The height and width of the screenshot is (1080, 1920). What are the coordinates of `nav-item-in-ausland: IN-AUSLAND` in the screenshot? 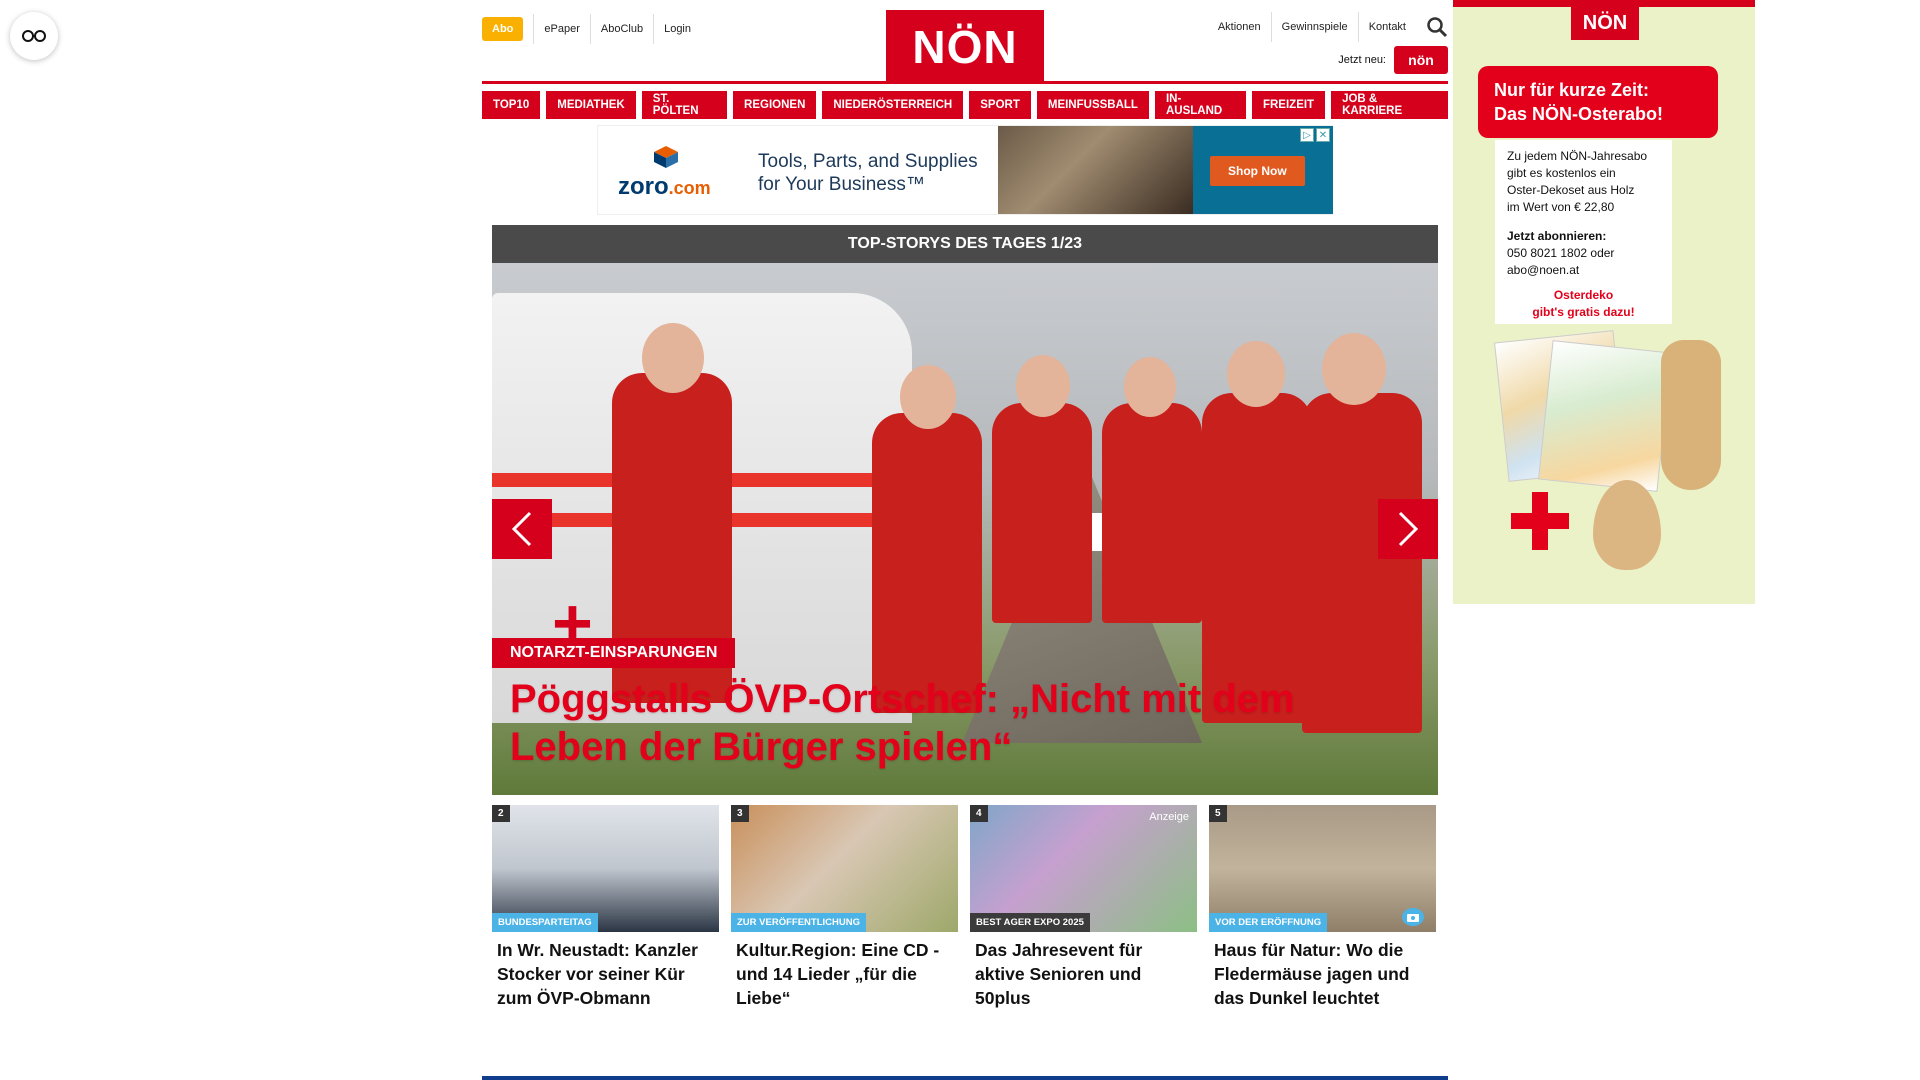 It's located at (1200, 105).